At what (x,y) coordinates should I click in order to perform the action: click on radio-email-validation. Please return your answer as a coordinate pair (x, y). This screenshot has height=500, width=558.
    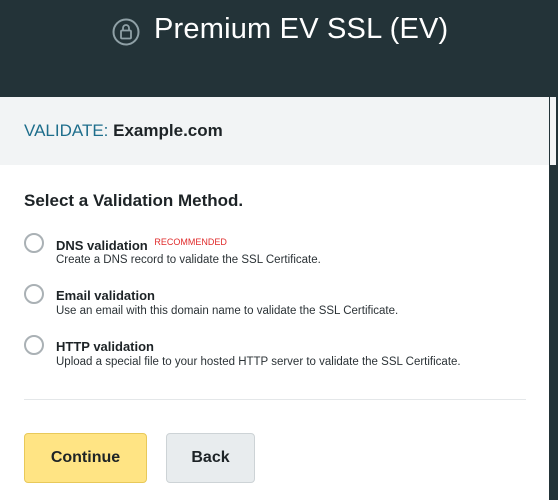
    Looking at the image, I should click on (34, 294).